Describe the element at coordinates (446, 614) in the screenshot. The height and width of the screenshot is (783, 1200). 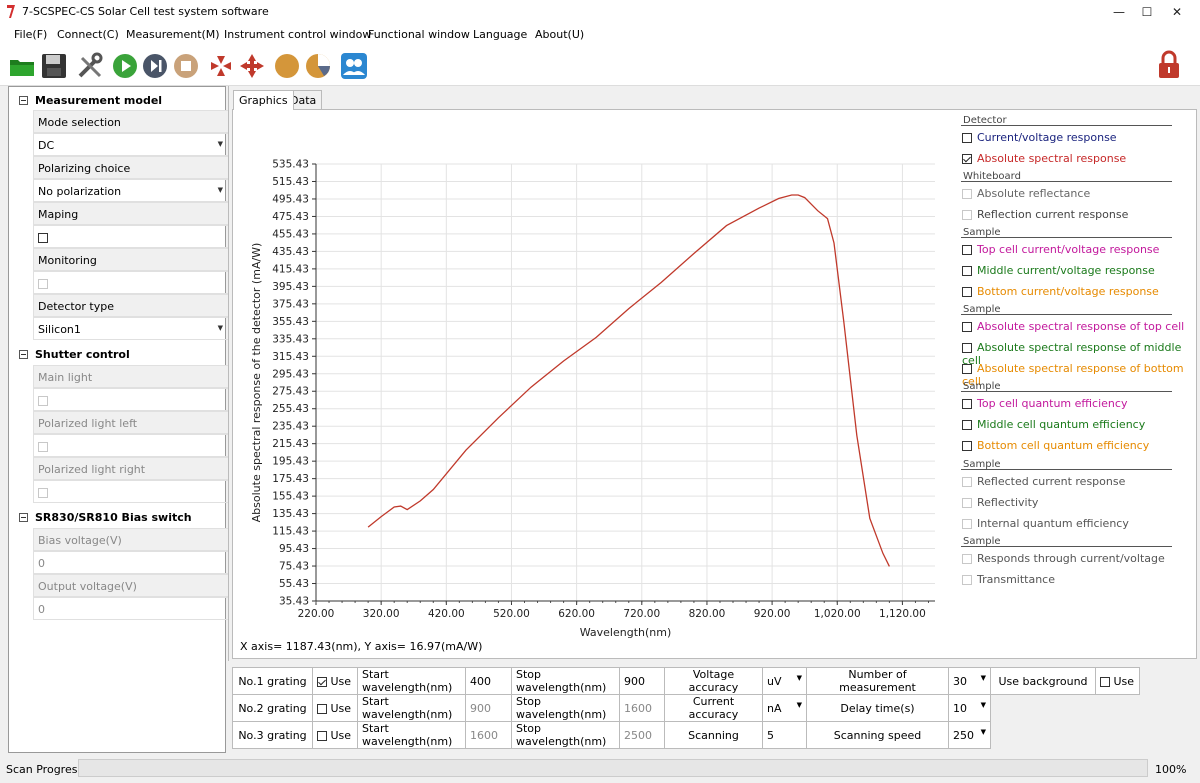
I see `x-tick-label: 420.00` at that location.